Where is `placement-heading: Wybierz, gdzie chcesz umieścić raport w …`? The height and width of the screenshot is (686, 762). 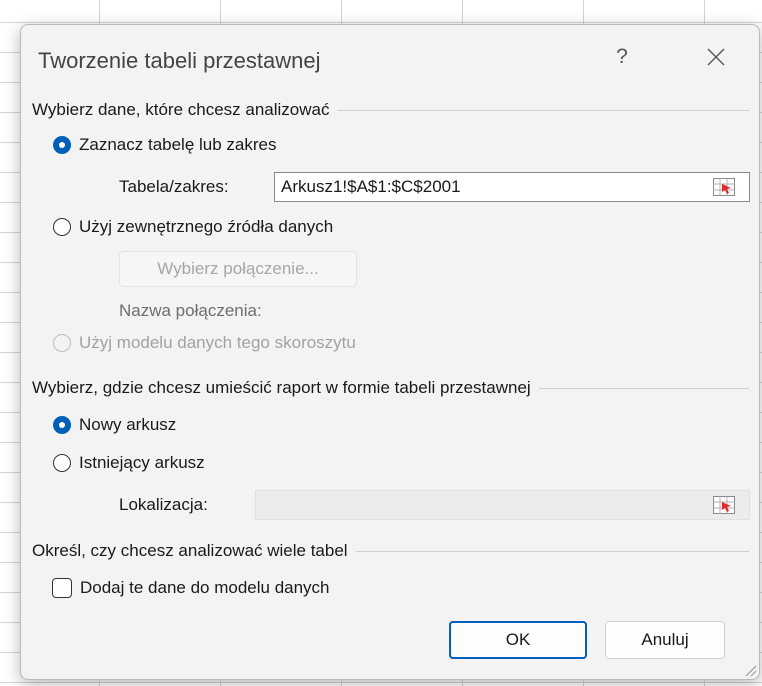 placement-heading: Wybierz, gdzie chcesz umieścić raport w … is located at coordinates (281, 387).